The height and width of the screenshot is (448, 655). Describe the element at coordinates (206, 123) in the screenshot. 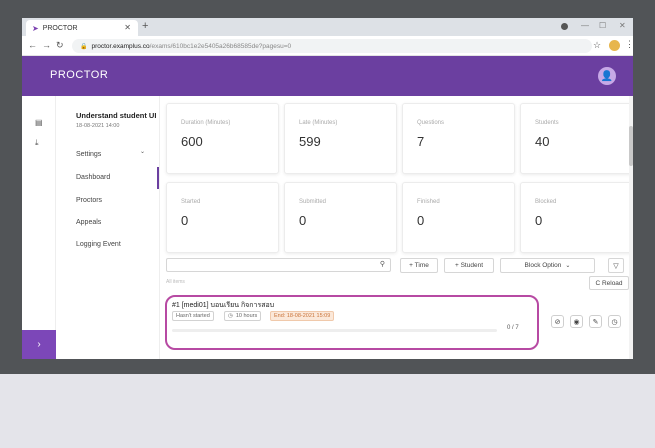

I see `stat-label: Duration (Minutes)` at that location.